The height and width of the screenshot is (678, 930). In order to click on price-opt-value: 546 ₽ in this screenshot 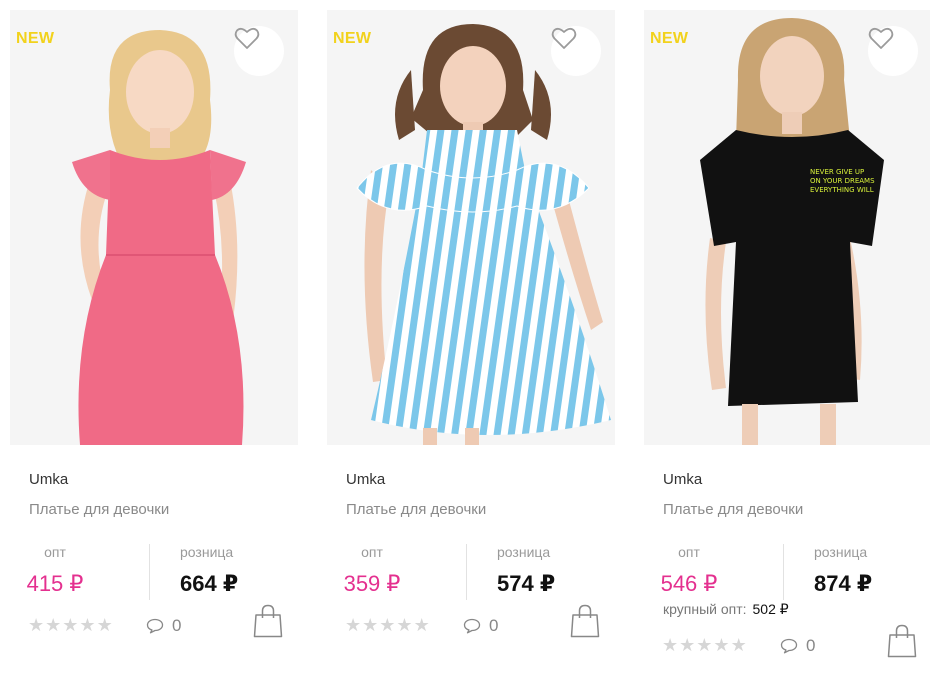, I will do `click(689, 583)`.